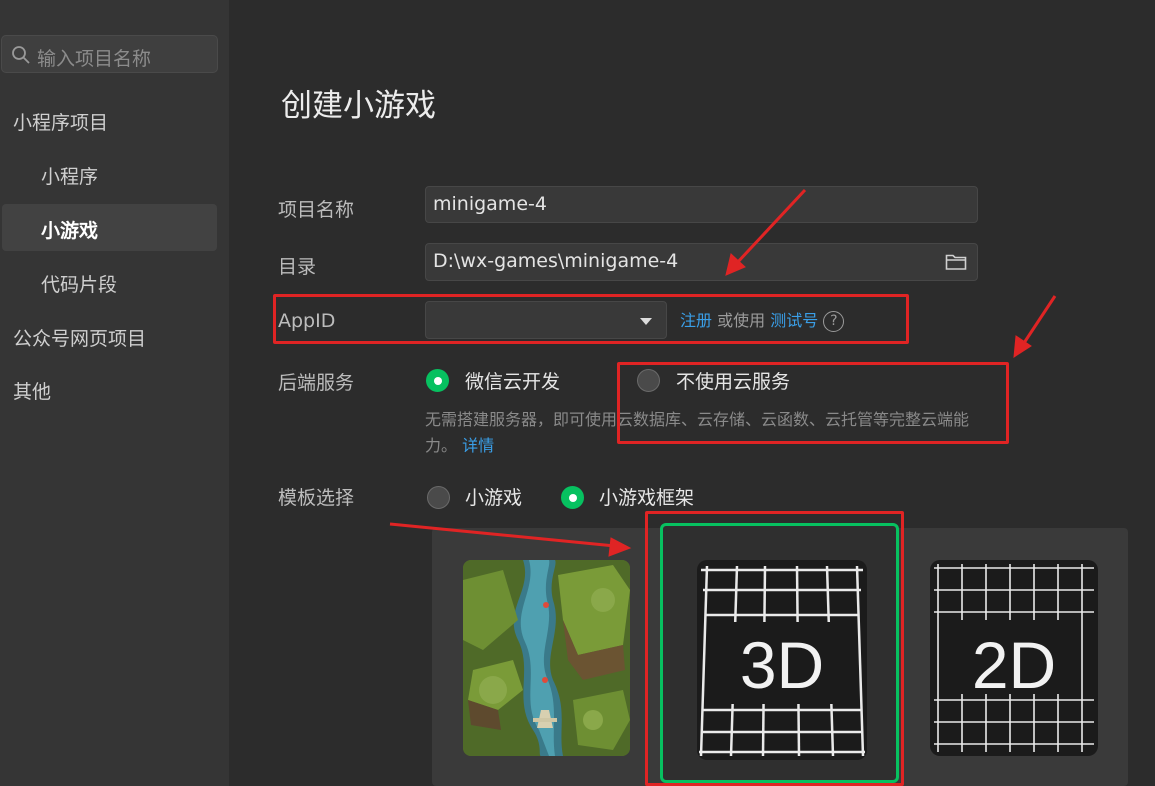 This screenshot has width=1155, height=786. What do you see at coordinates (459, 444) in the screenshot?
I see `backend-description-line2: 力。 详情` at bounding box center [459, 444].